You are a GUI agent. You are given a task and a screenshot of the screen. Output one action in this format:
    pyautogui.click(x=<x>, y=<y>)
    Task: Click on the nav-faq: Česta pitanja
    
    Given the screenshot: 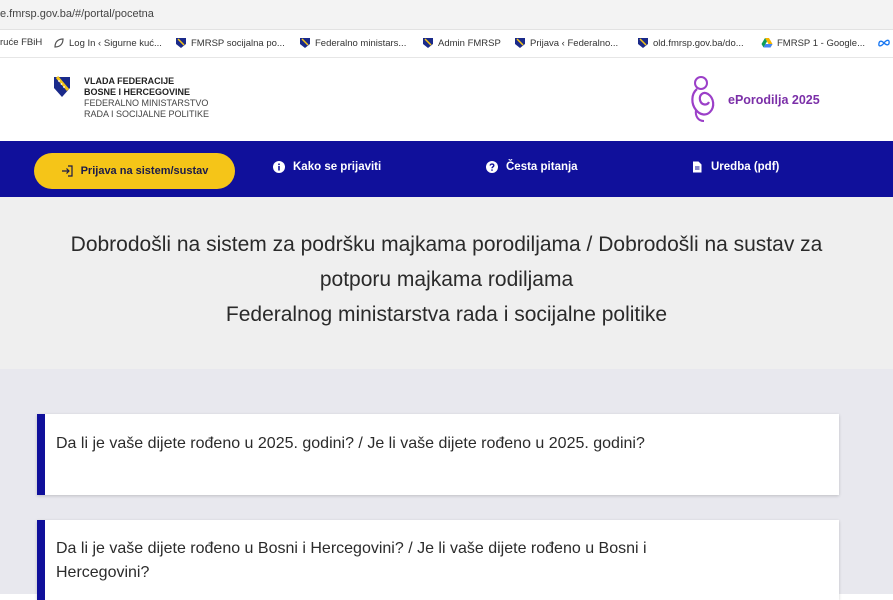 What is the action you would take?
    pyautogui.click(x=532, y=167)
    